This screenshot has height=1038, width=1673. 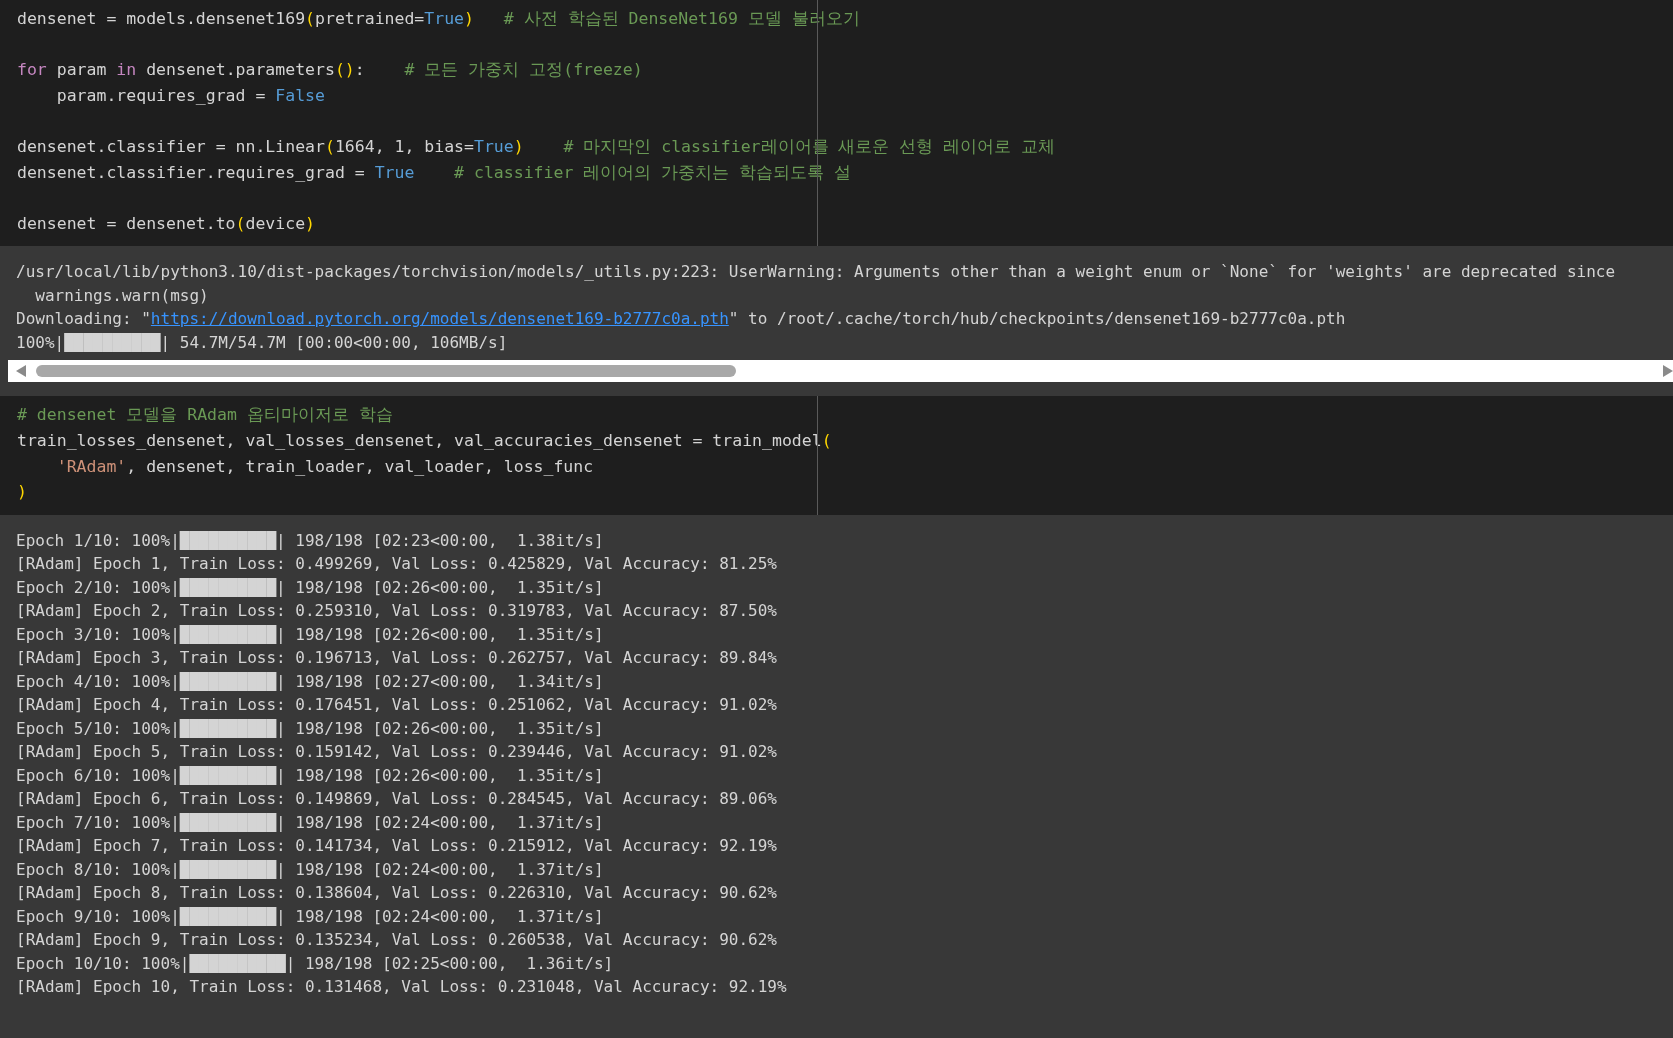 What do you see at coordinates (315, 963) in the screenshot?
I see `output-line: Epoch 10/10: 100%|██████████| 198/198 [02:25<00:00, 1.36it/s]` at bounding box center [315, 963].